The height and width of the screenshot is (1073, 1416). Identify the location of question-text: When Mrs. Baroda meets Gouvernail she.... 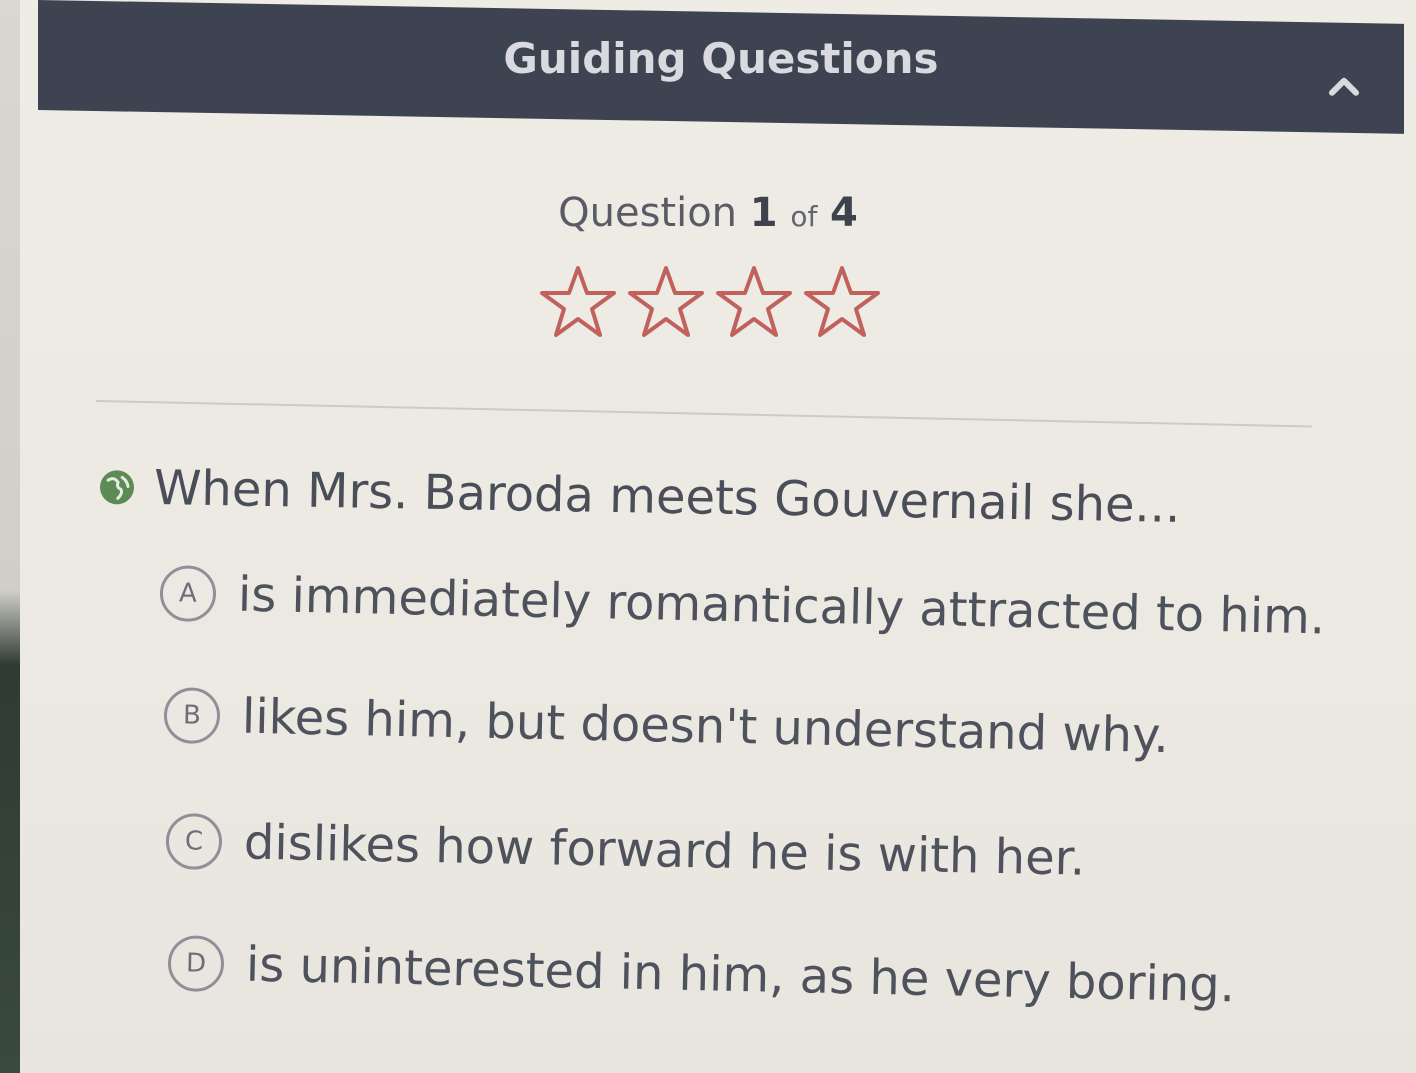
(667, 496).